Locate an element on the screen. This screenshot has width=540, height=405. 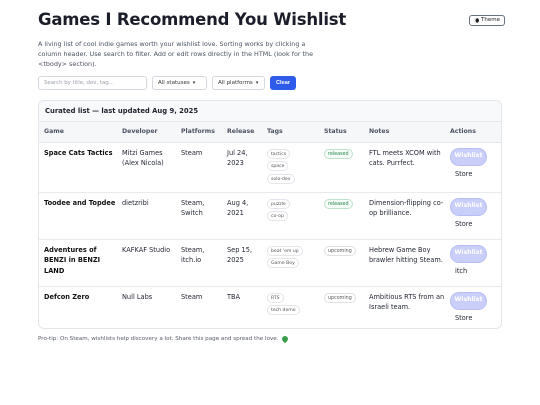
filter-controls: All statuses ▾ All platforms ▾ Clear is located at coordinates (167, 83).